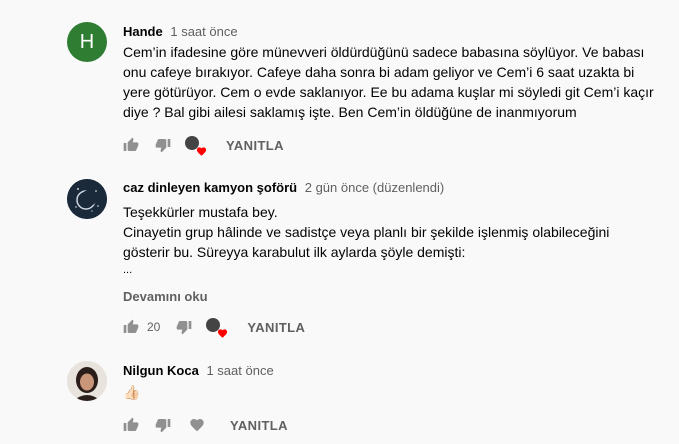 The image size is (679, 444). What do you see at coordinates (154, 327) in the screenshot?
I see `like-count: 20` at bounding box center [154, 327].